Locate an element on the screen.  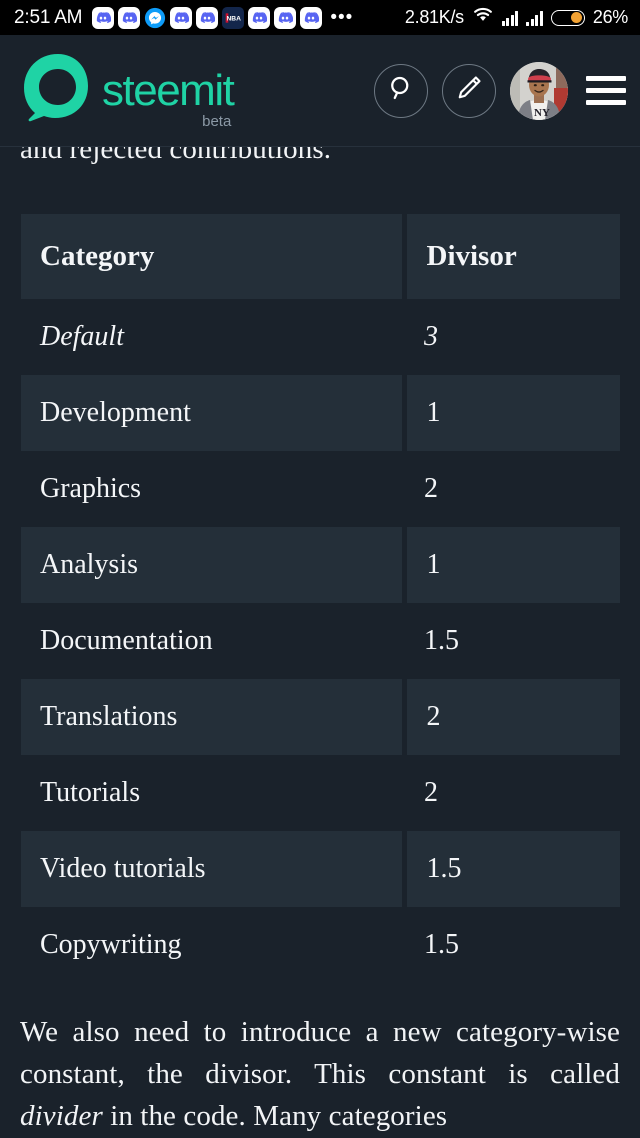
table-header: Category Divisor is located at coordinates (320, 257).